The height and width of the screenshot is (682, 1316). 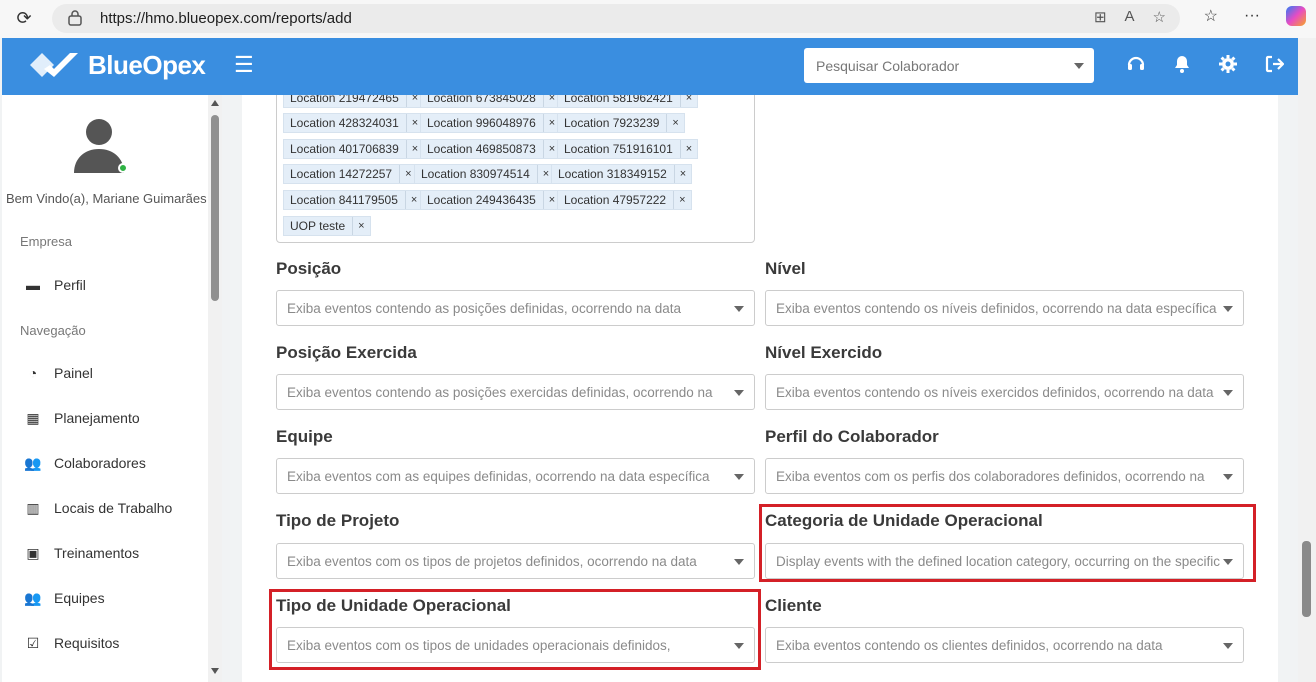 What do you see at coordinates (309, 268) in the screenshot?
I see `label-posicao: Posição` at bounding box center [309, 268].